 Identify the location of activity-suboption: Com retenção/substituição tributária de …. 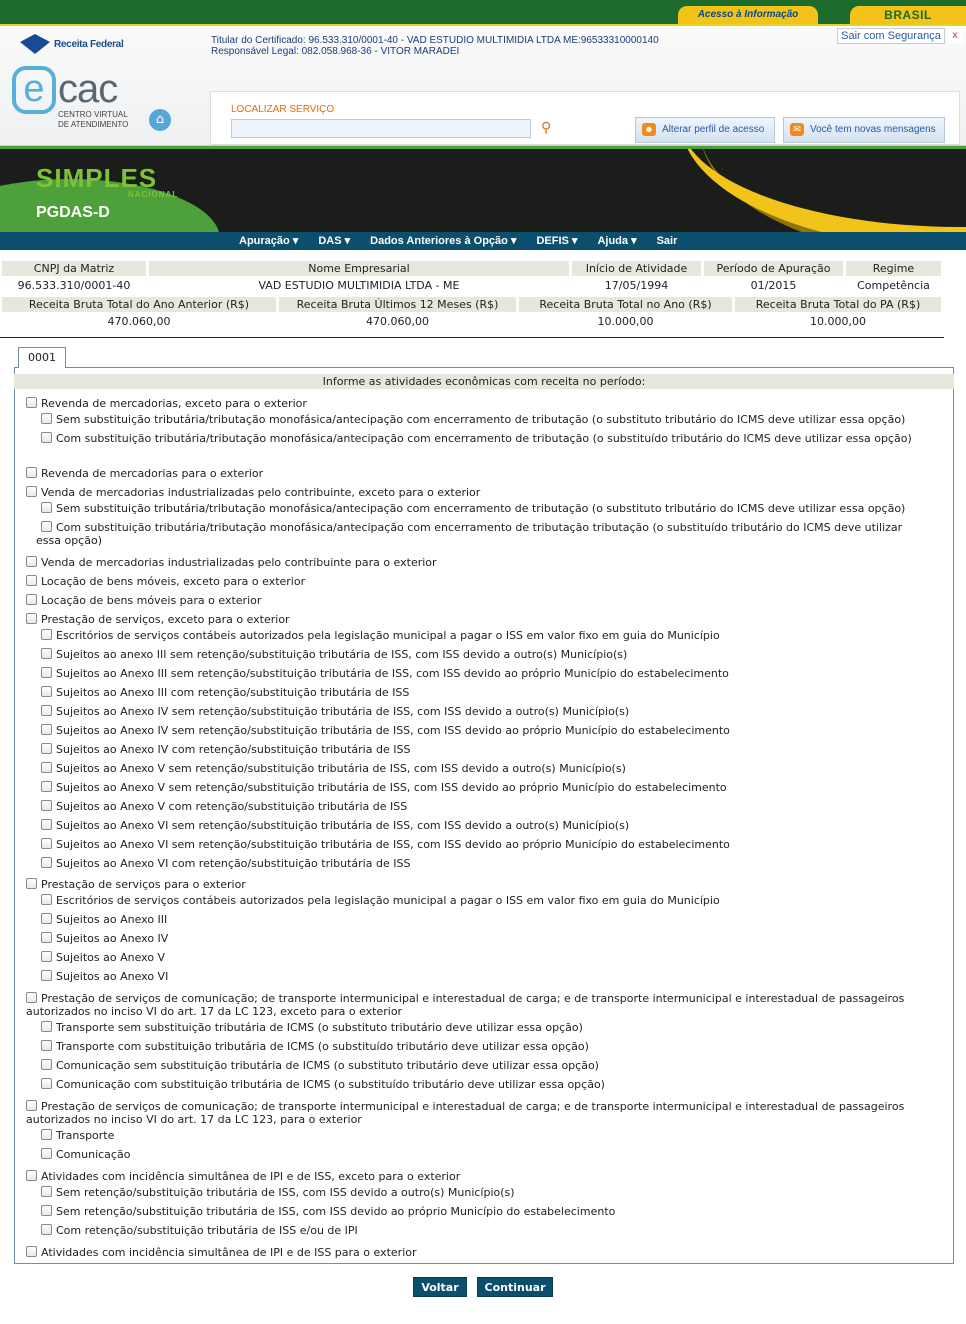
(476, 1230).